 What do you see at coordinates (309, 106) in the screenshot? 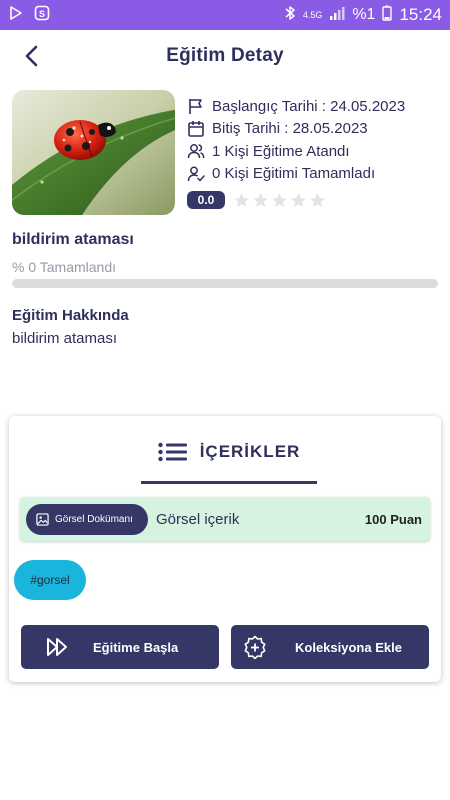
I see `start-date: Başlangıç Tarihi : 24.05.2023` at bounding box center [309, 106].